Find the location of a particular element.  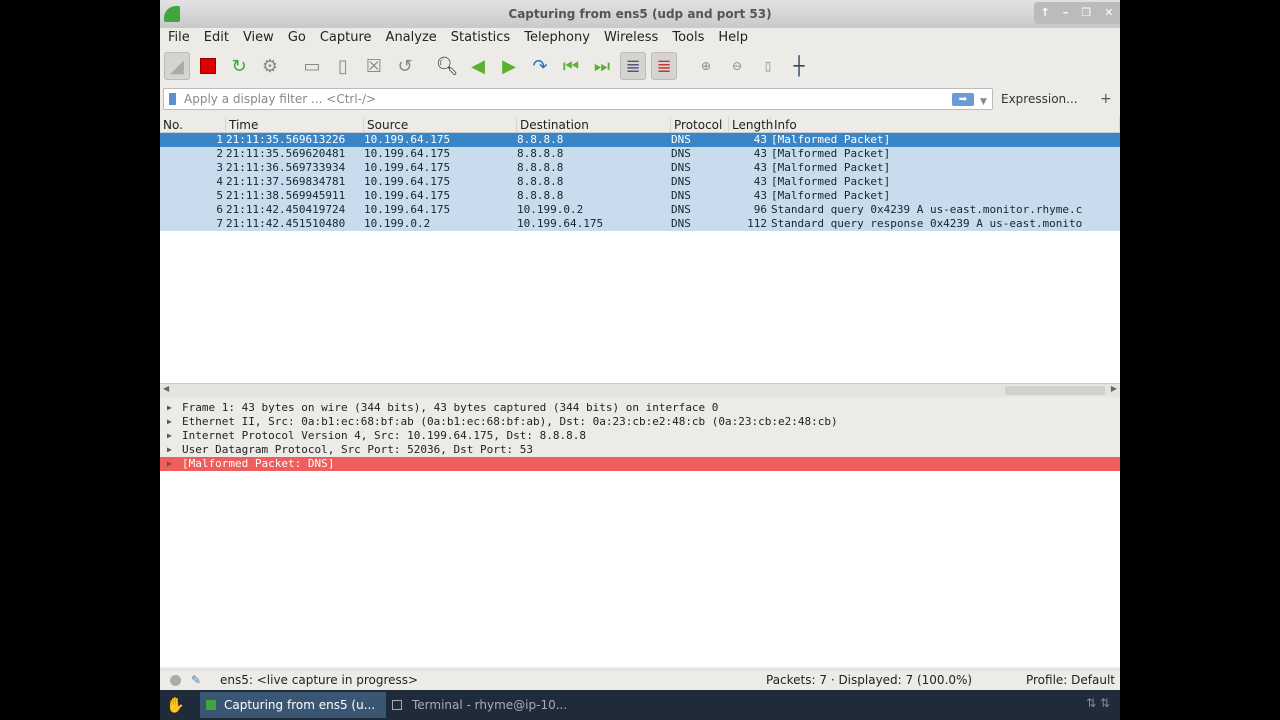

cell-no: 7 is located at coordinates (219, 223).